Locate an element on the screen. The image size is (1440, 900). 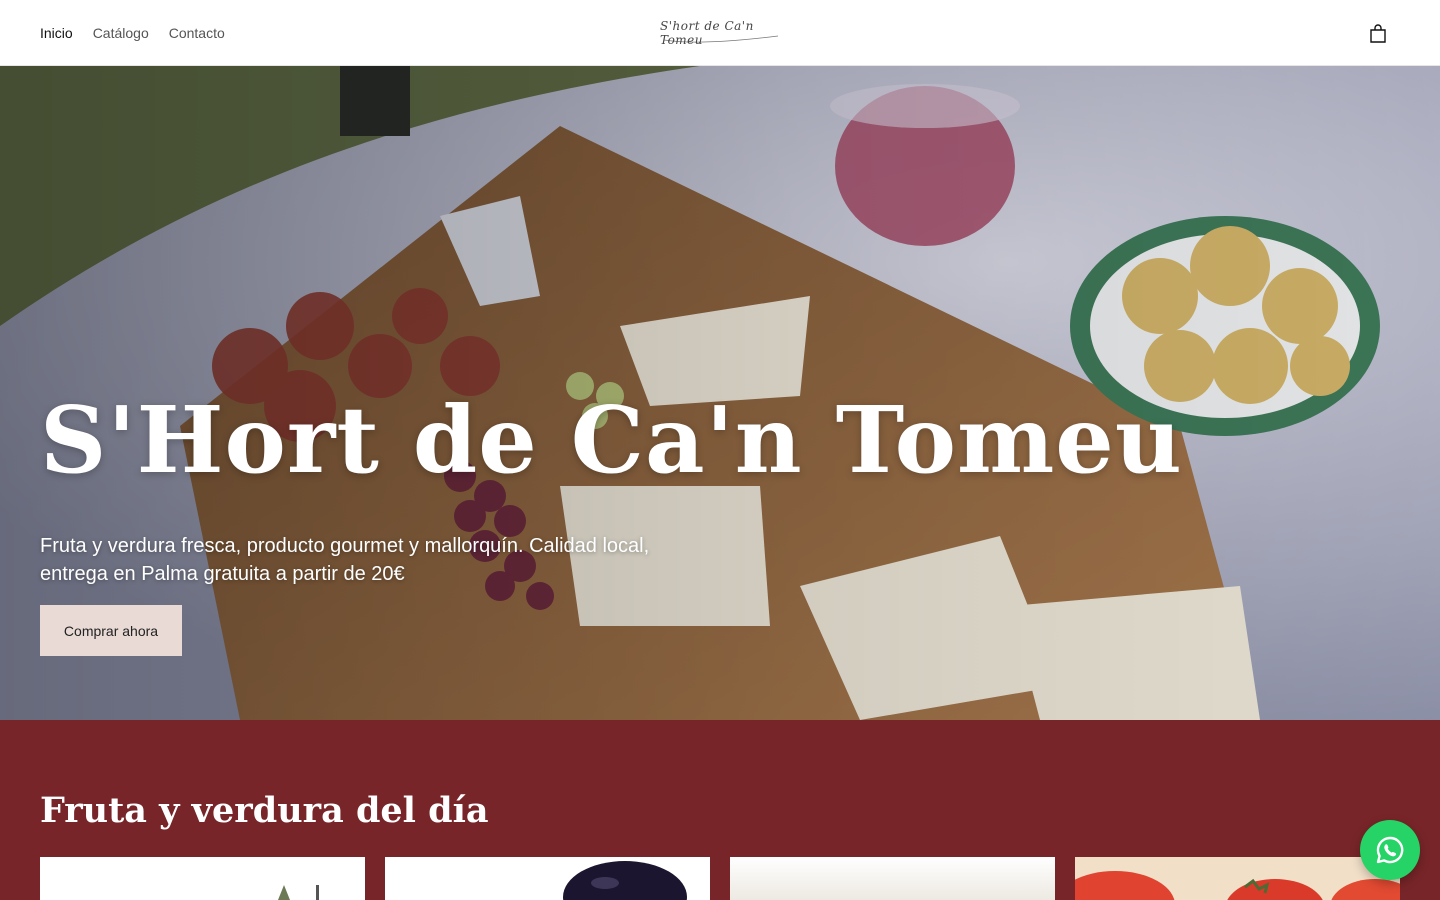
shopping-bag-icon is located at coordinates (1378, 34).